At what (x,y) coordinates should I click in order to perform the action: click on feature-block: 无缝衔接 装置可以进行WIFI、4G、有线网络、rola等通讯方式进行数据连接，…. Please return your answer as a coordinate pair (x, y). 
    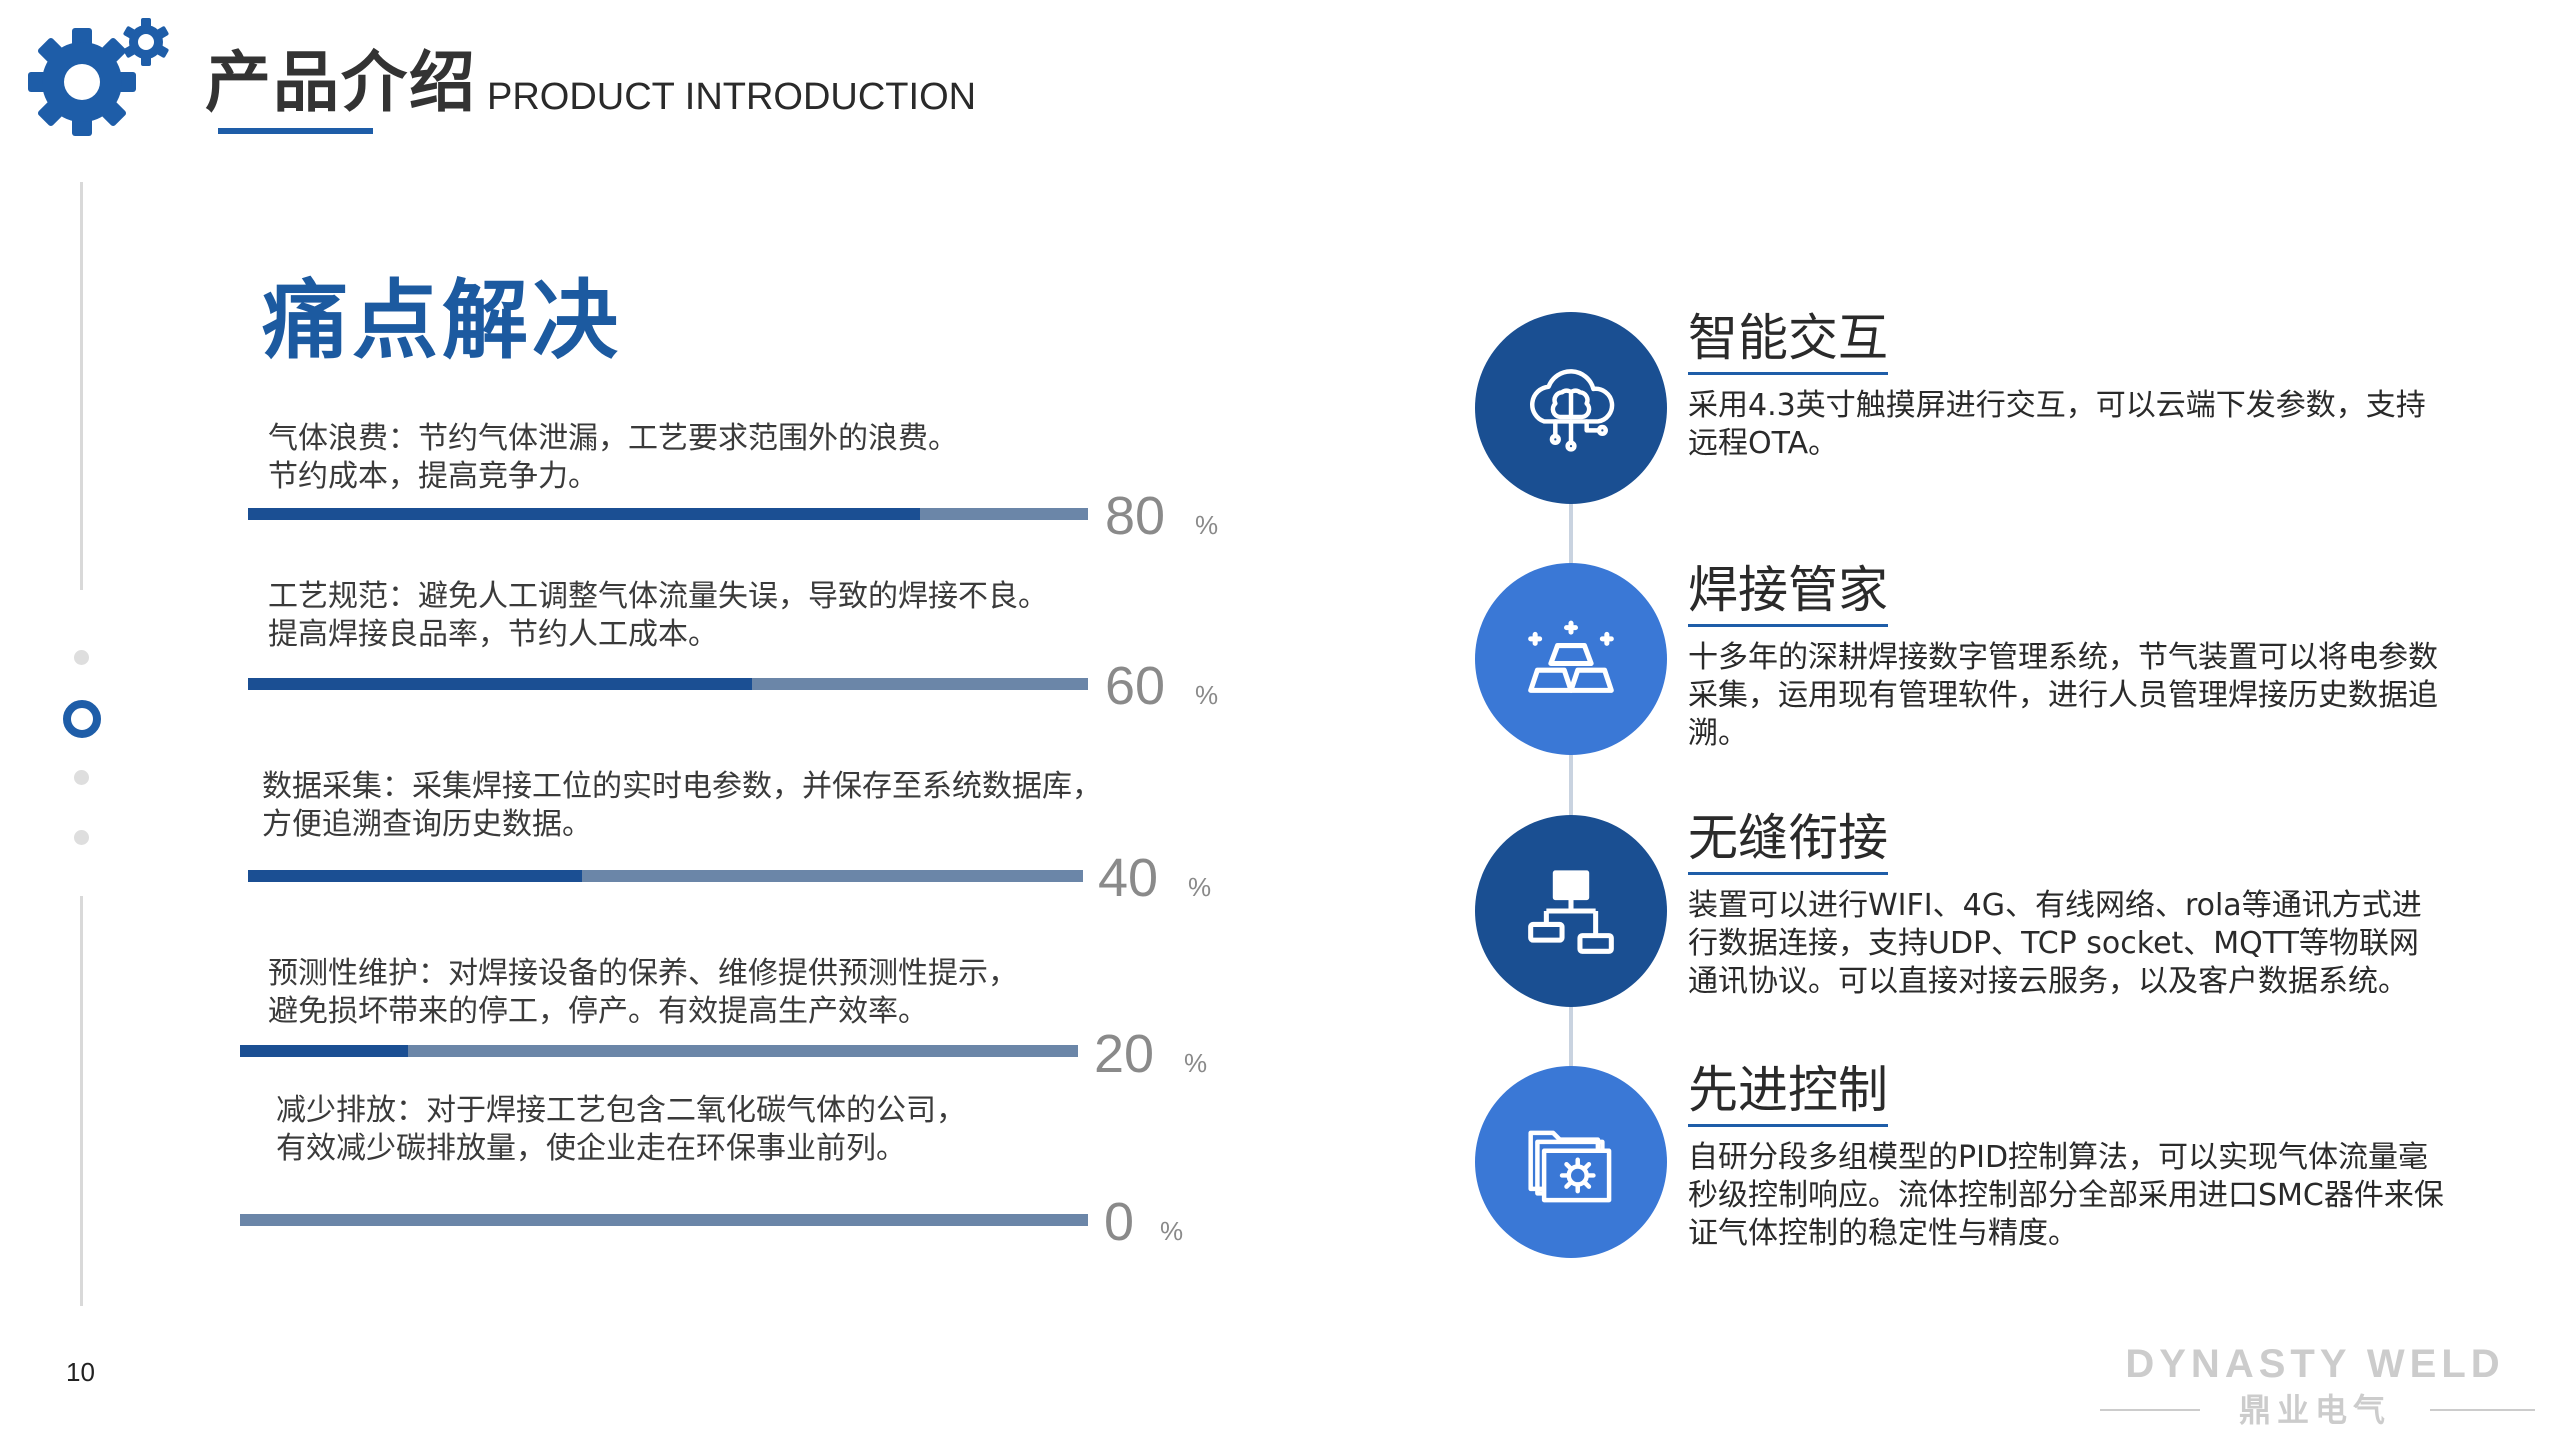
    Looking at the image, I should click on (2068, 903).